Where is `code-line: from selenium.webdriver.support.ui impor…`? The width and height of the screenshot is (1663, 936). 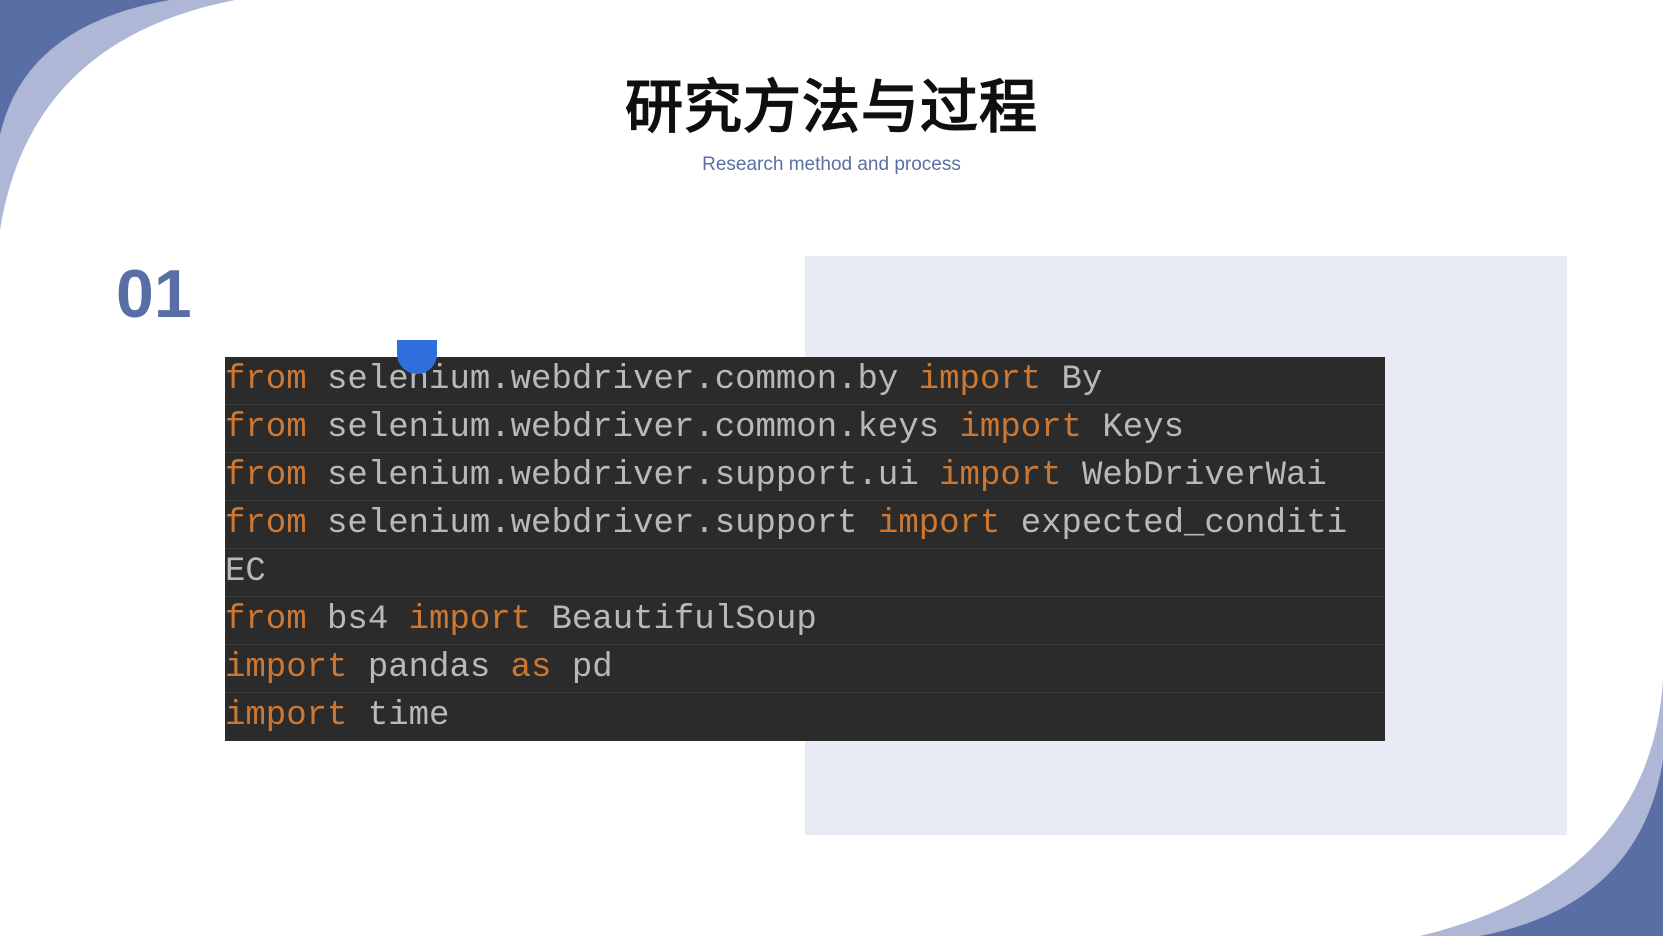
code-line: from selenium.webdriver.support.ui impor… is located at coordinates (805, 477).